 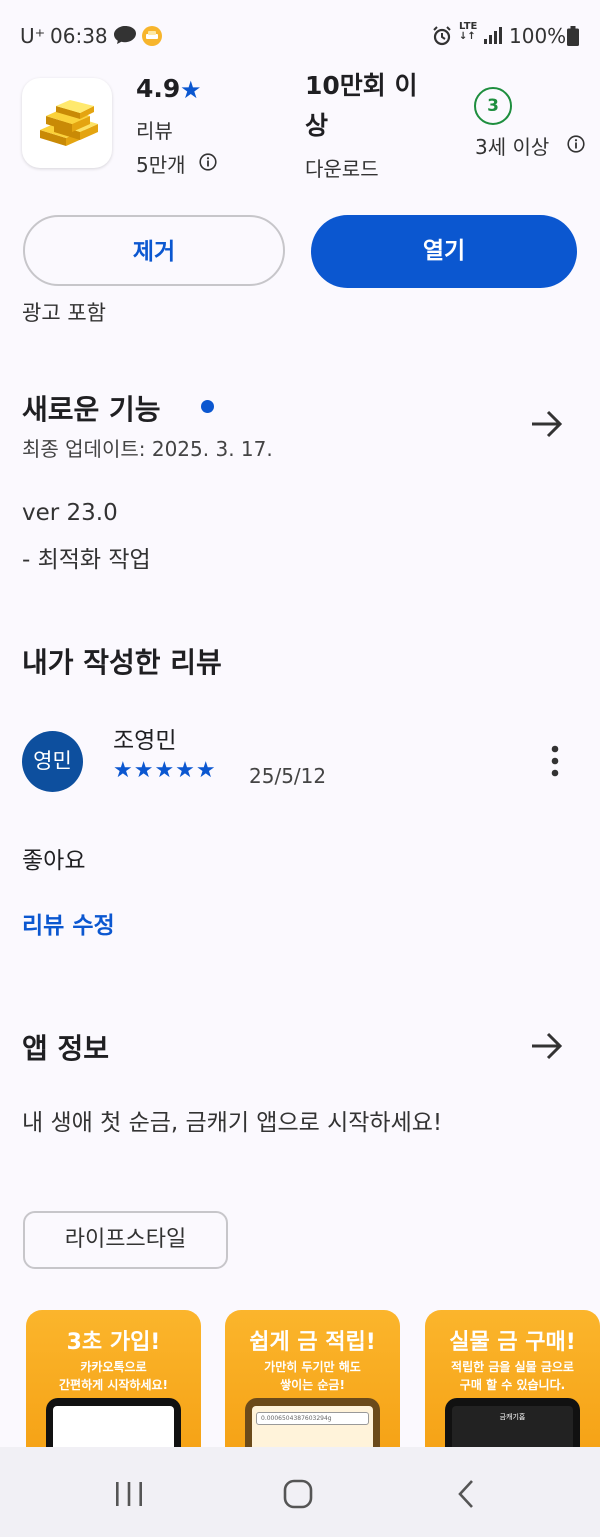 I want to click on my-review-title: 내가 작성한 리뷰, so click(x=122, y=662).